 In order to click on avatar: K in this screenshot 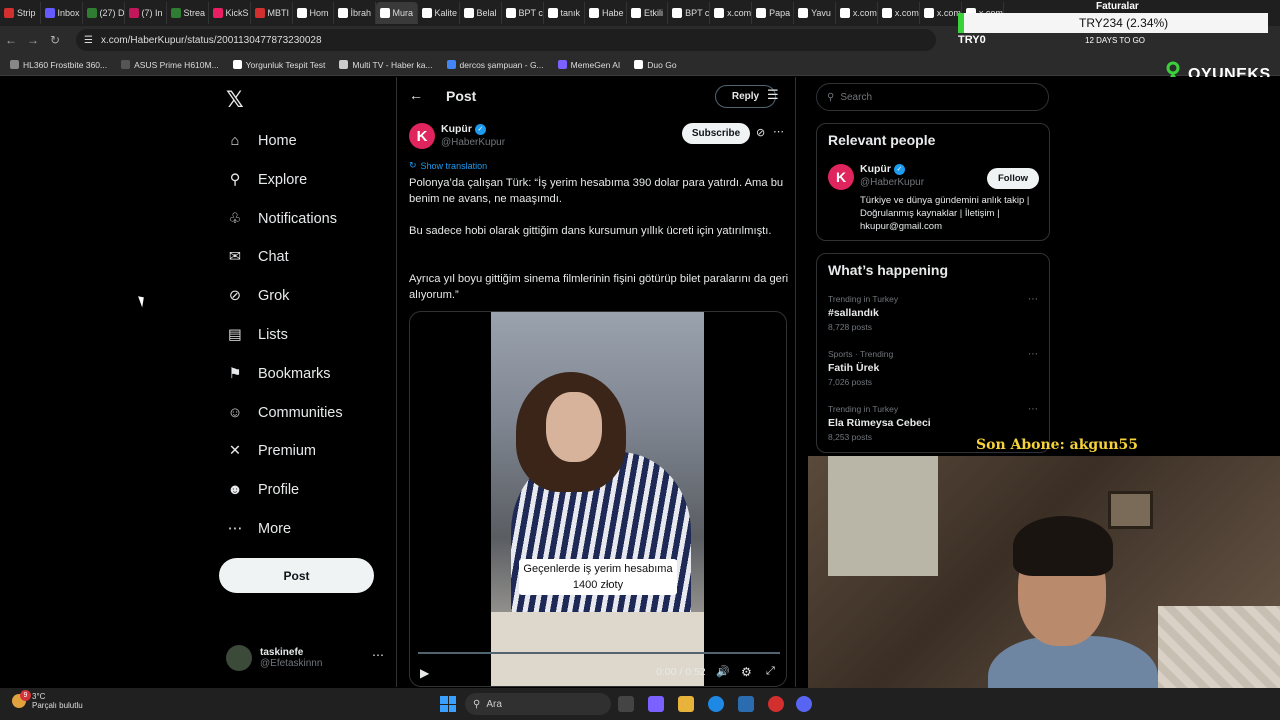, I will do `click(841, 177)`.